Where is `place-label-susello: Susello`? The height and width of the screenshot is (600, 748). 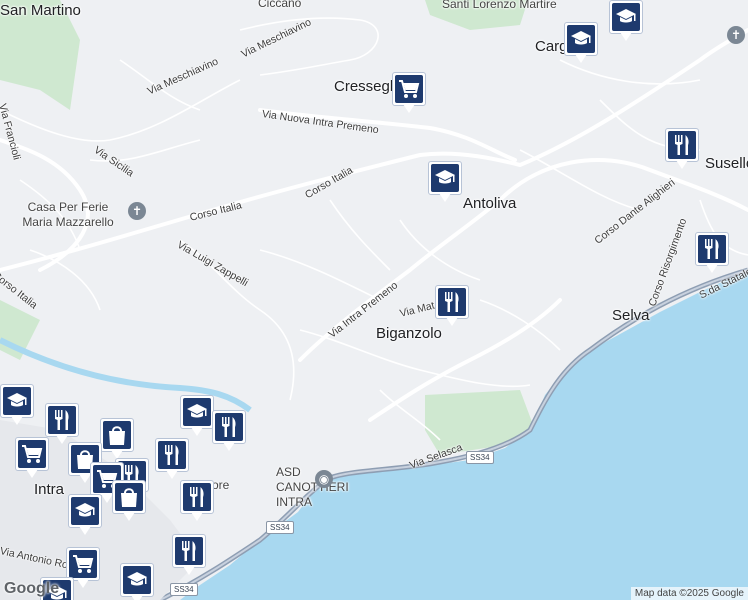 place-label-susello: Susello is located at coordinates (726, 163).